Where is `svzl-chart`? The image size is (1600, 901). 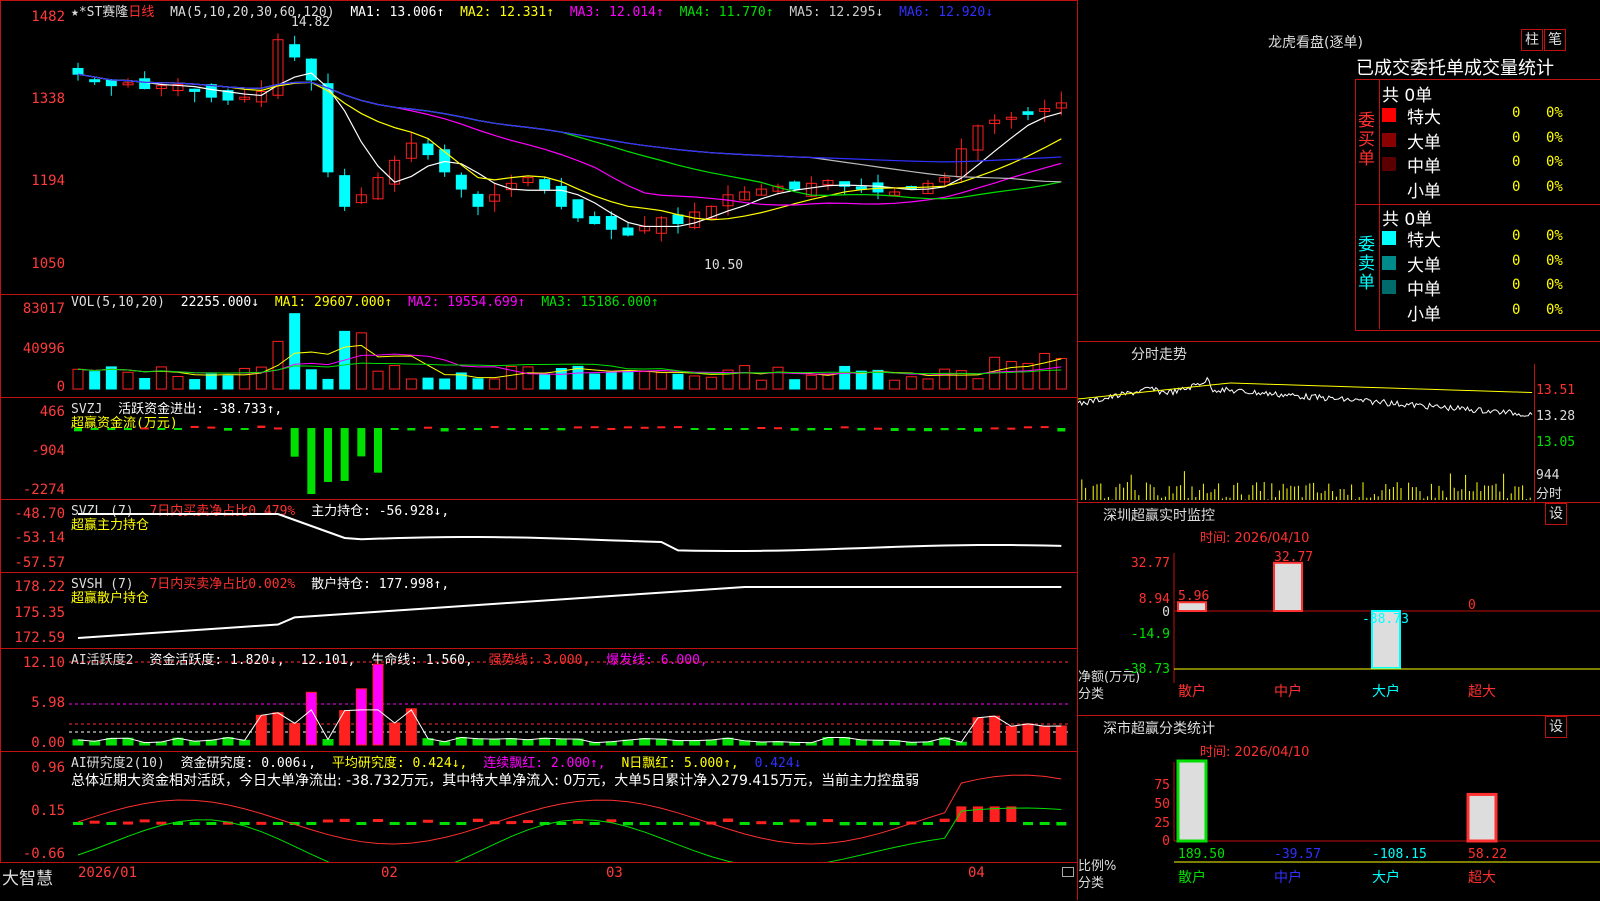 svzl-chart is located at coordinates (571, 536).